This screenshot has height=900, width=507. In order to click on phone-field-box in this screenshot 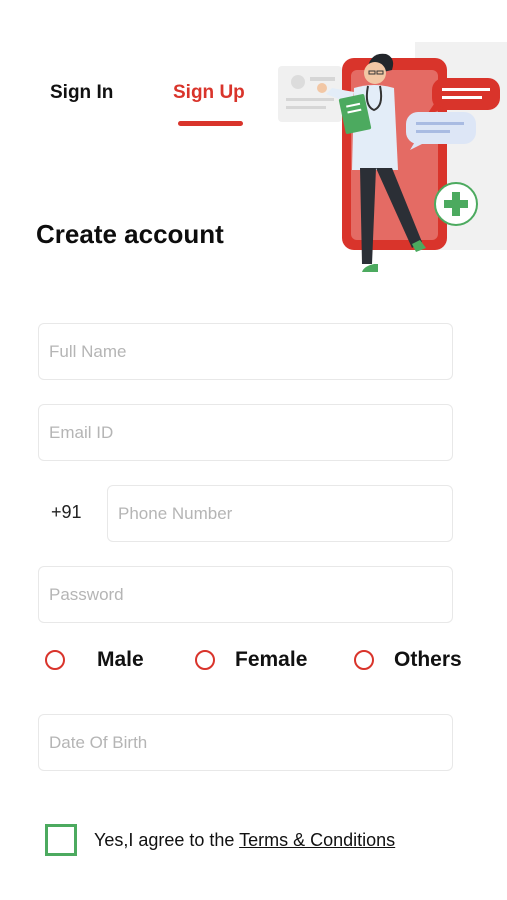, I will do `click(280, 513)`.